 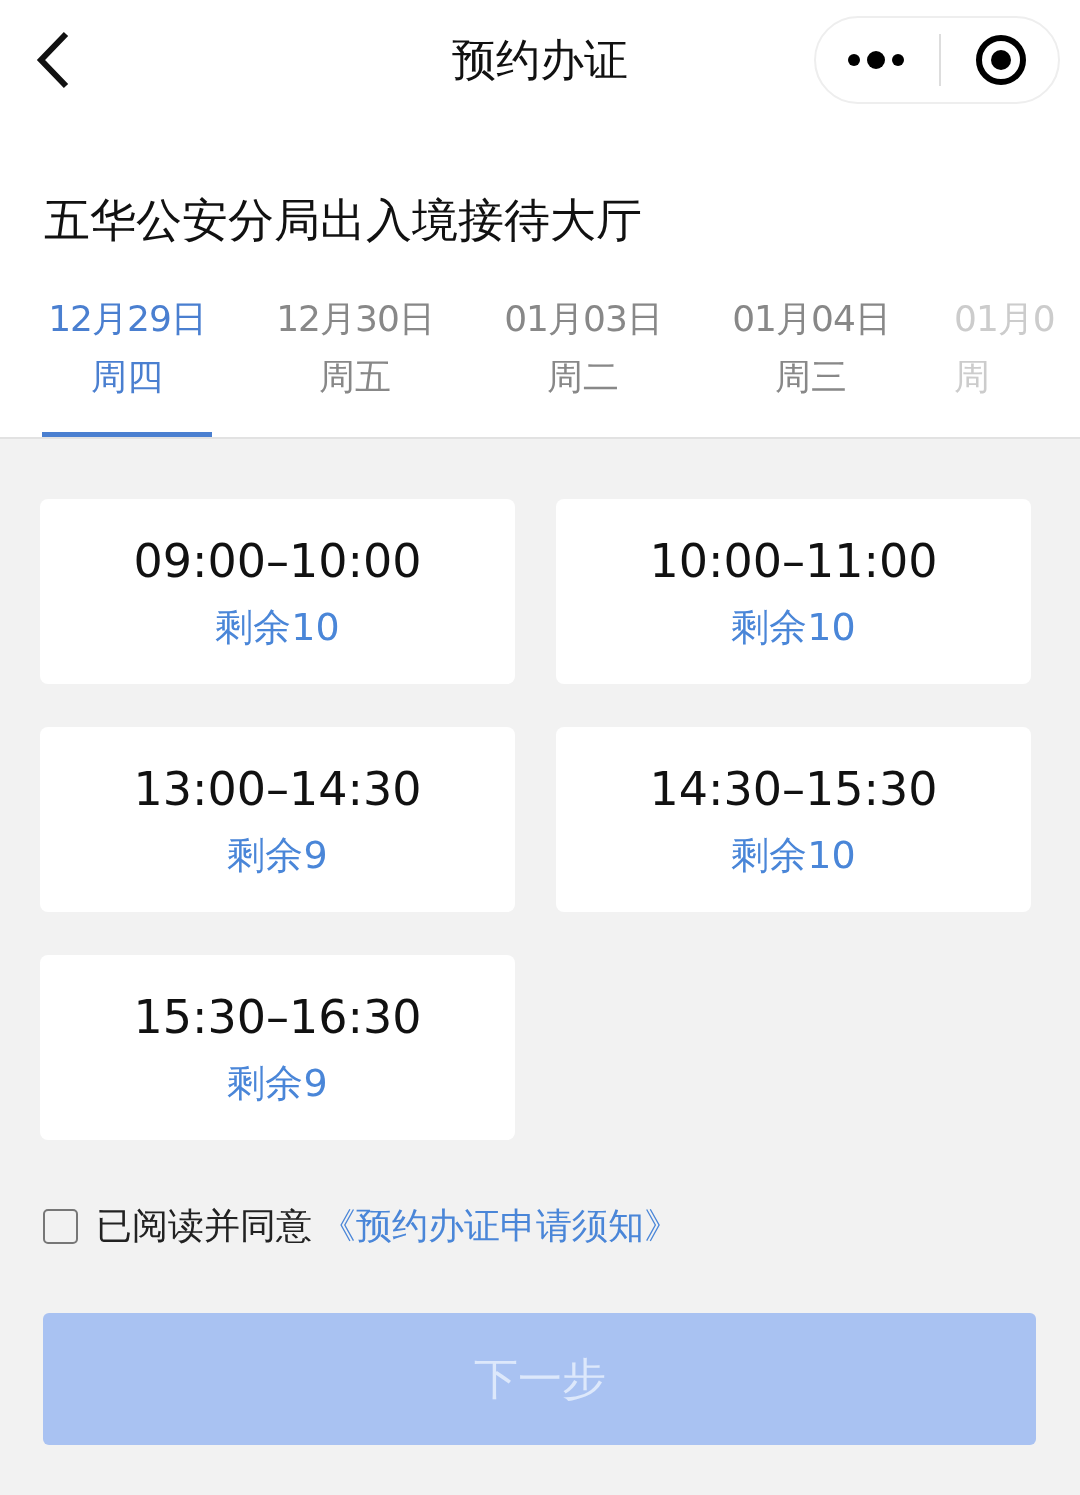 I want to click on slot-time: 14:30–15:30, so click(x=793, y=788).